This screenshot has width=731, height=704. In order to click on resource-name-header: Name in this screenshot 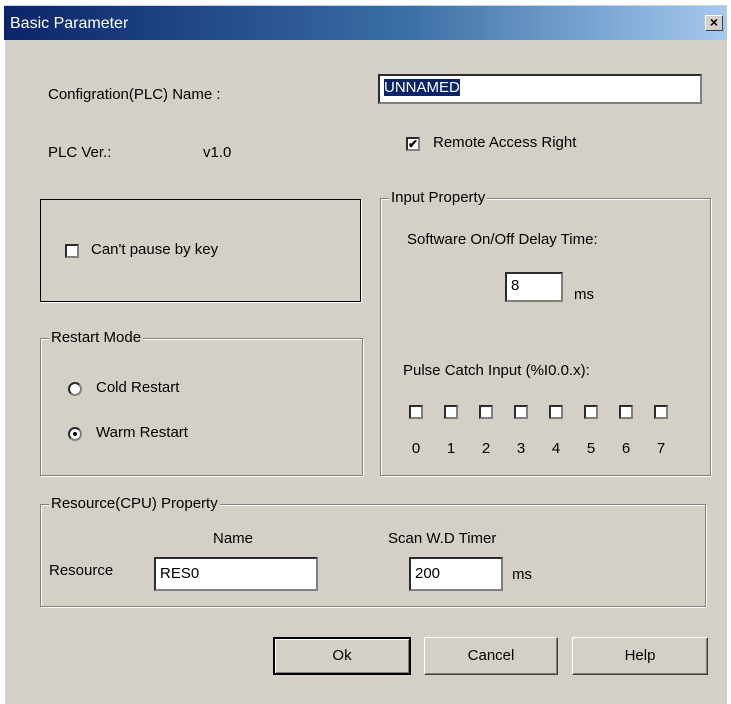, I will do `click(233, 538)`.